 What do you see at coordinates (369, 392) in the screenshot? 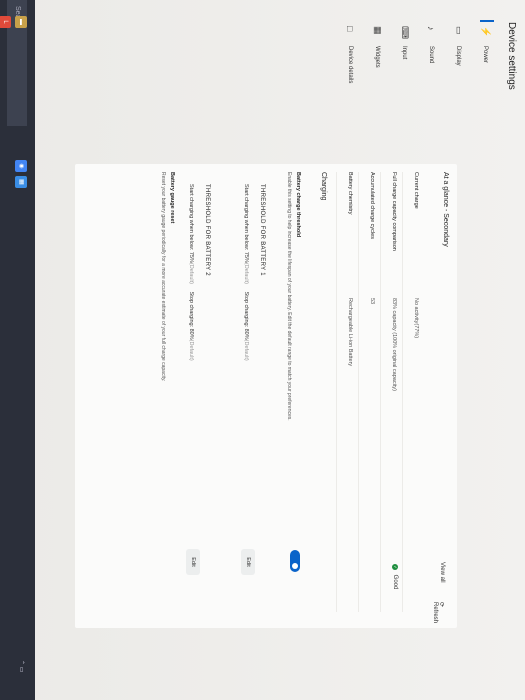
I see `glance-row: Accumulated charge cycles 53` at bounding box center [369, 392].